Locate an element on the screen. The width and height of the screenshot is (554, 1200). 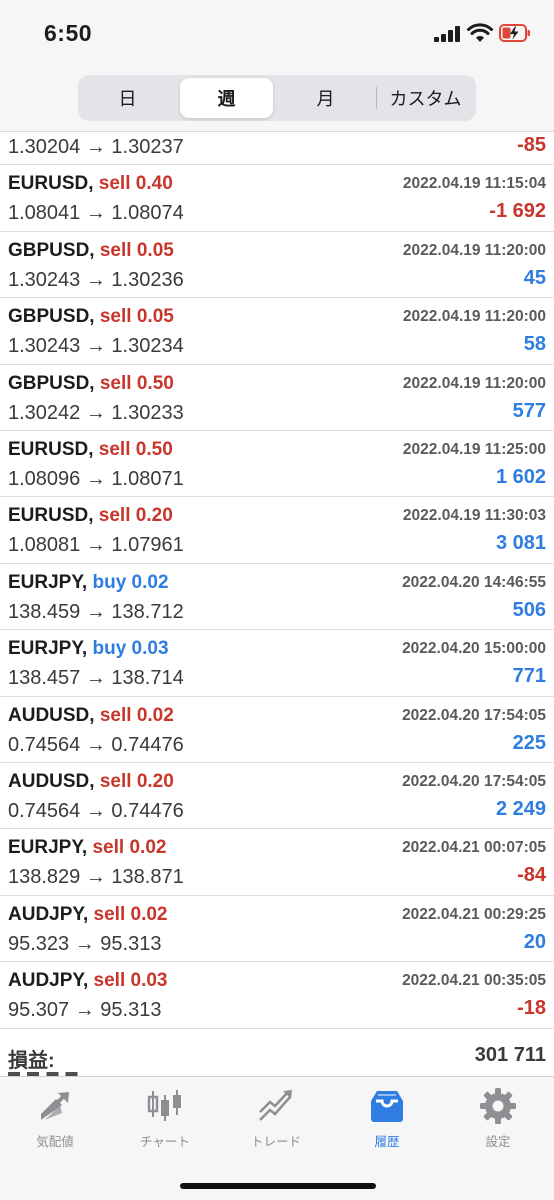
deal-open-price: 0.74564 is located at coordinates (44, 744).